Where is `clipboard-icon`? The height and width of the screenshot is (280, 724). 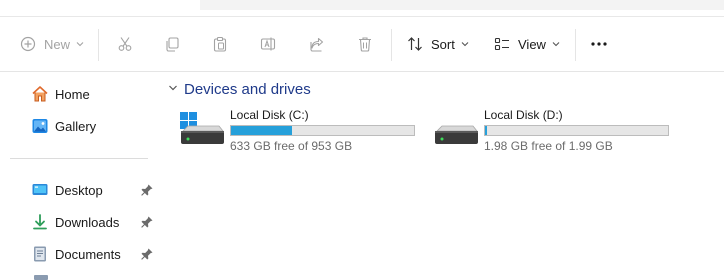
clipboard-icon is located at coordinates (220, 44).